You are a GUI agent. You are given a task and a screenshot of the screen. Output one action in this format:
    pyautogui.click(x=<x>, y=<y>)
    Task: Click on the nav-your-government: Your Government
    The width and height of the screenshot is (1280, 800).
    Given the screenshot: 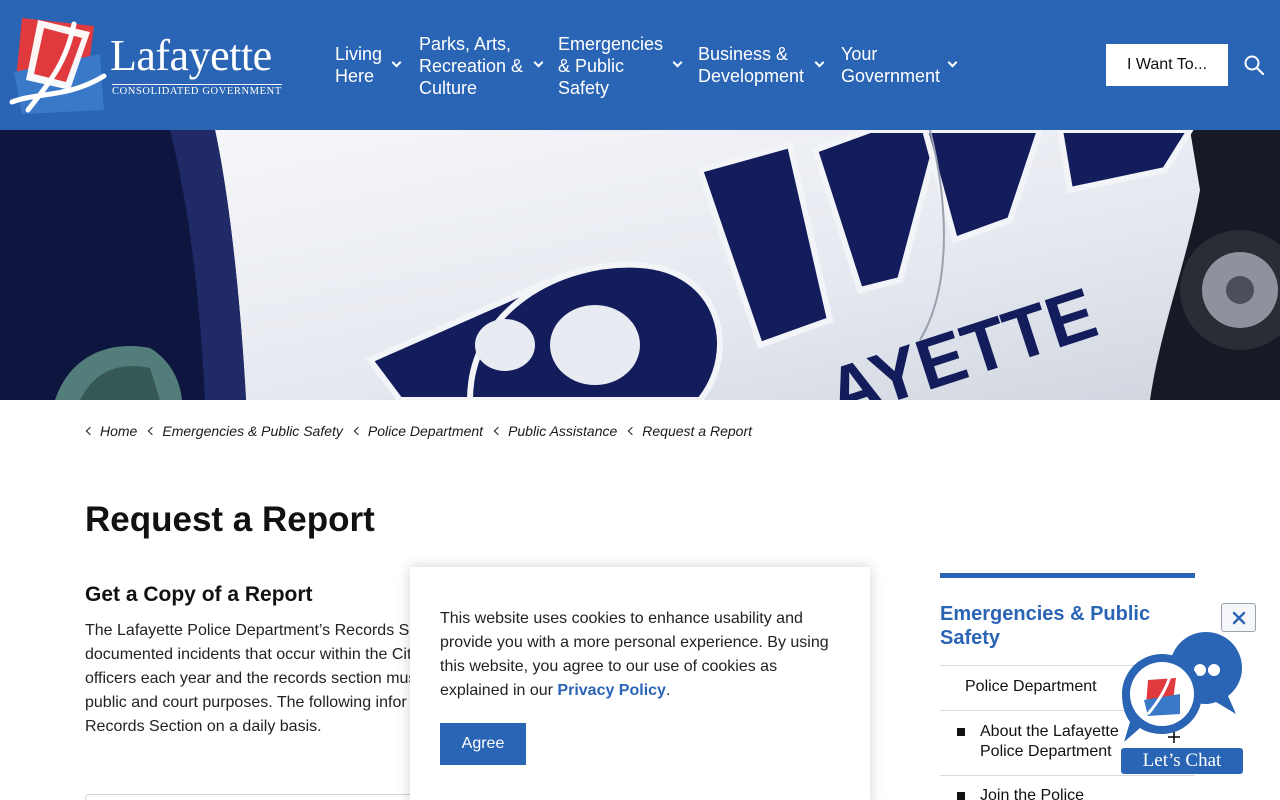 What is the action you would take?
    pyautogui.click(x=899, y=65)
    